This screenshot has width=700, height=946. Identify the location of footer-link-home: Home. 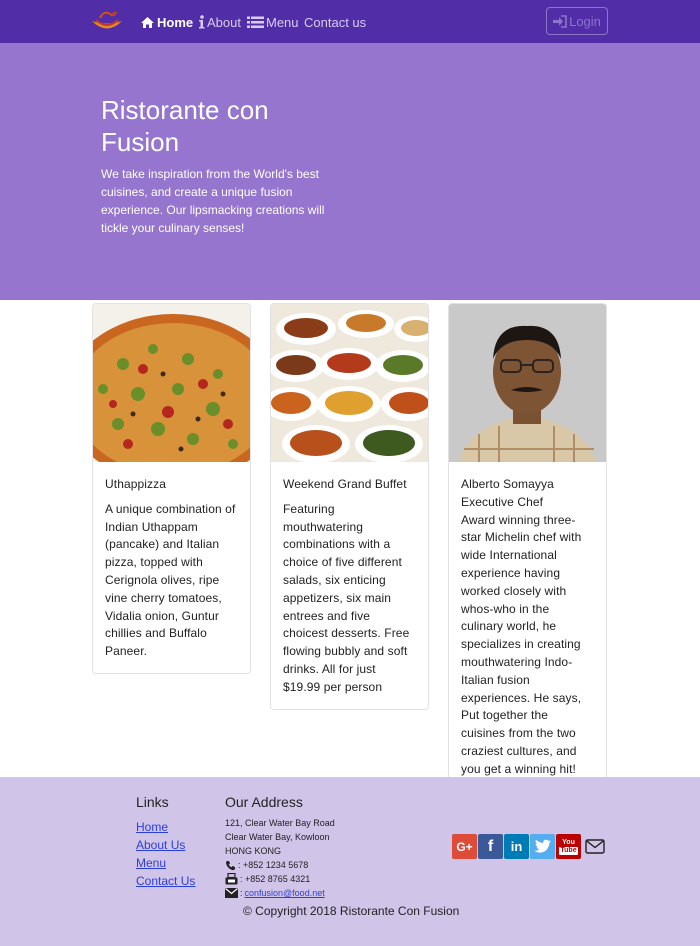
(152, 827).